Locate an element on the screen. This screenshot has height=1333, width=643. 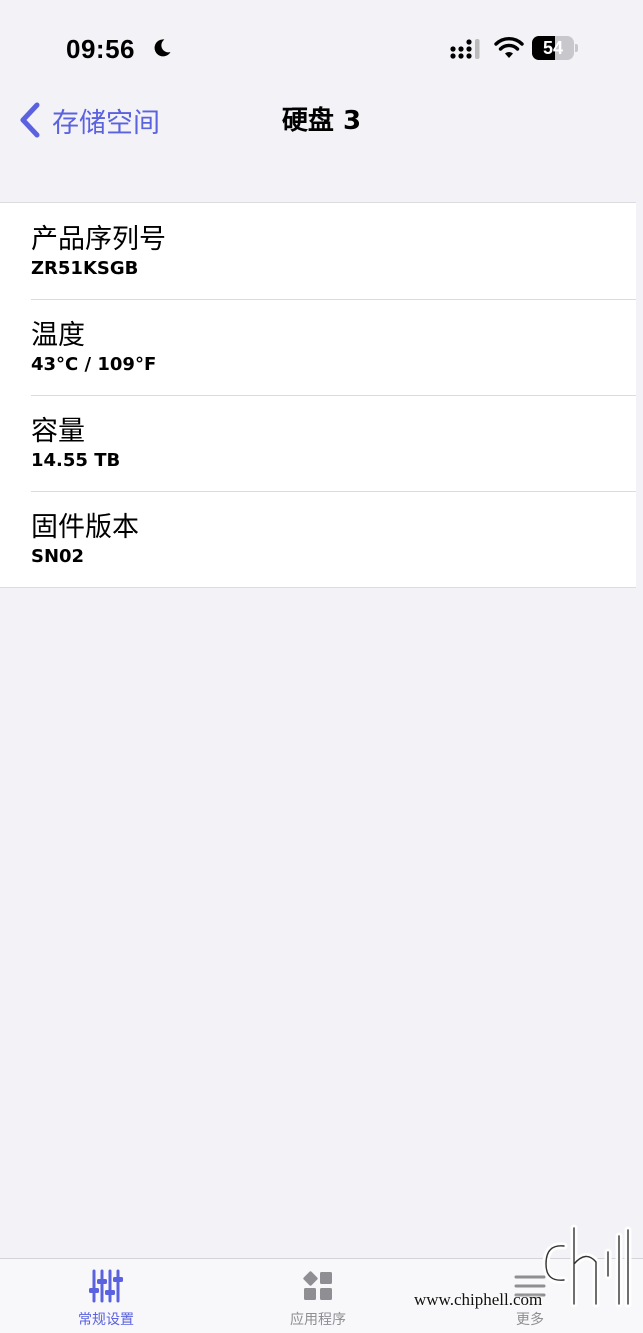
tab-label: 应用程序 is located at coordinates (318, 1320).